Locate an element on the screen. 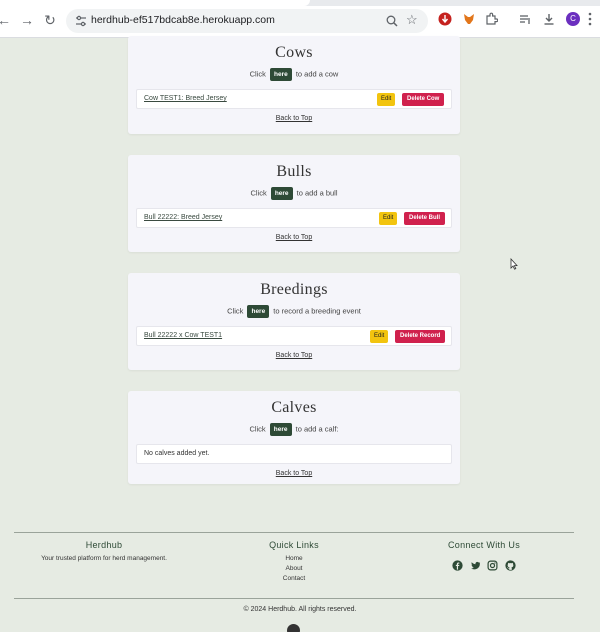 This screenshot has width=600, height=632. instagram-icon is located at coordinates (492, 564).